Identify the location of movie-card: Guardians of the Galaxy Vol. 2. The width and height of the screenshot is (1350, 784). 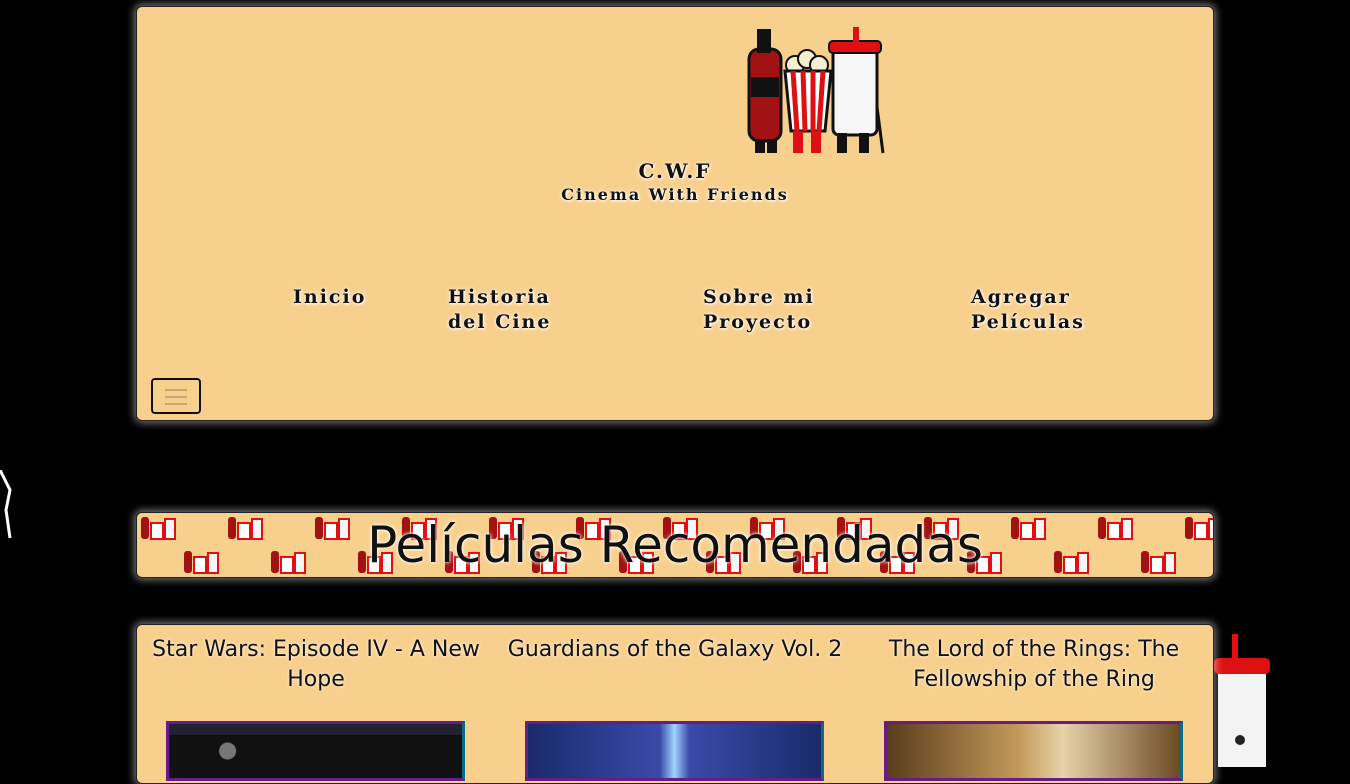
(675, 708).